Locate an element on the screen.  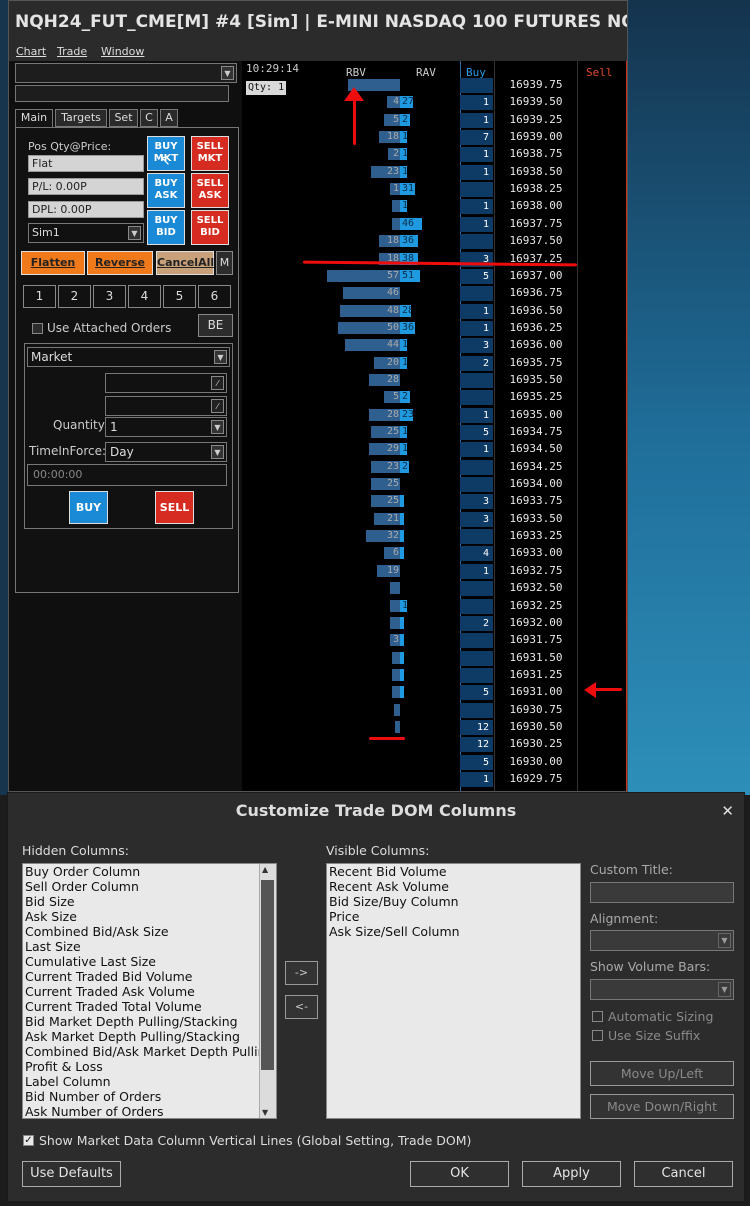
ladder-price: 16936.25 is located at coordinates (536, 328).